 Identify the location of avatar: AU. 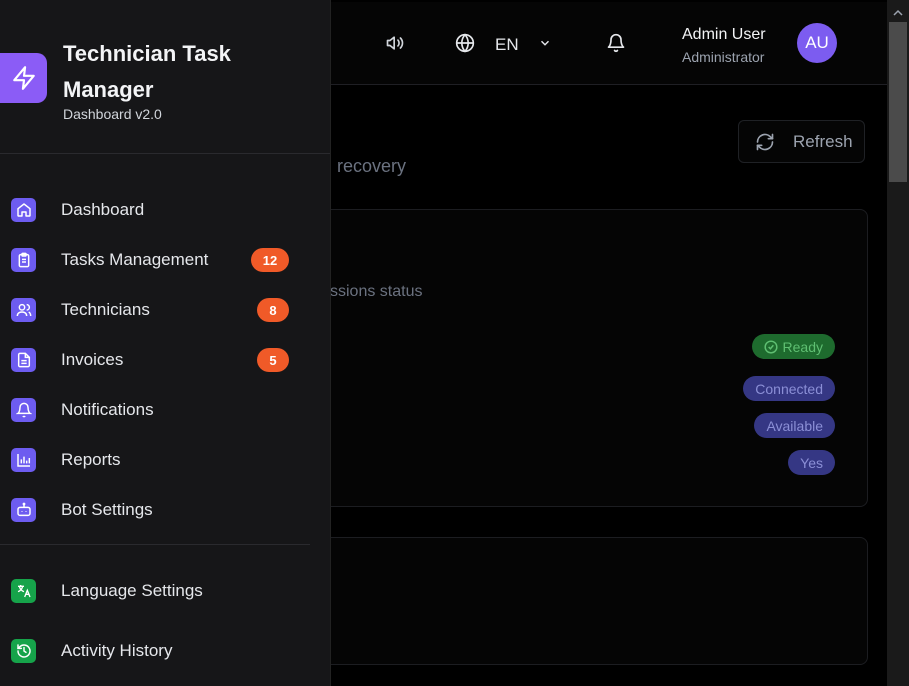
(817, 43).